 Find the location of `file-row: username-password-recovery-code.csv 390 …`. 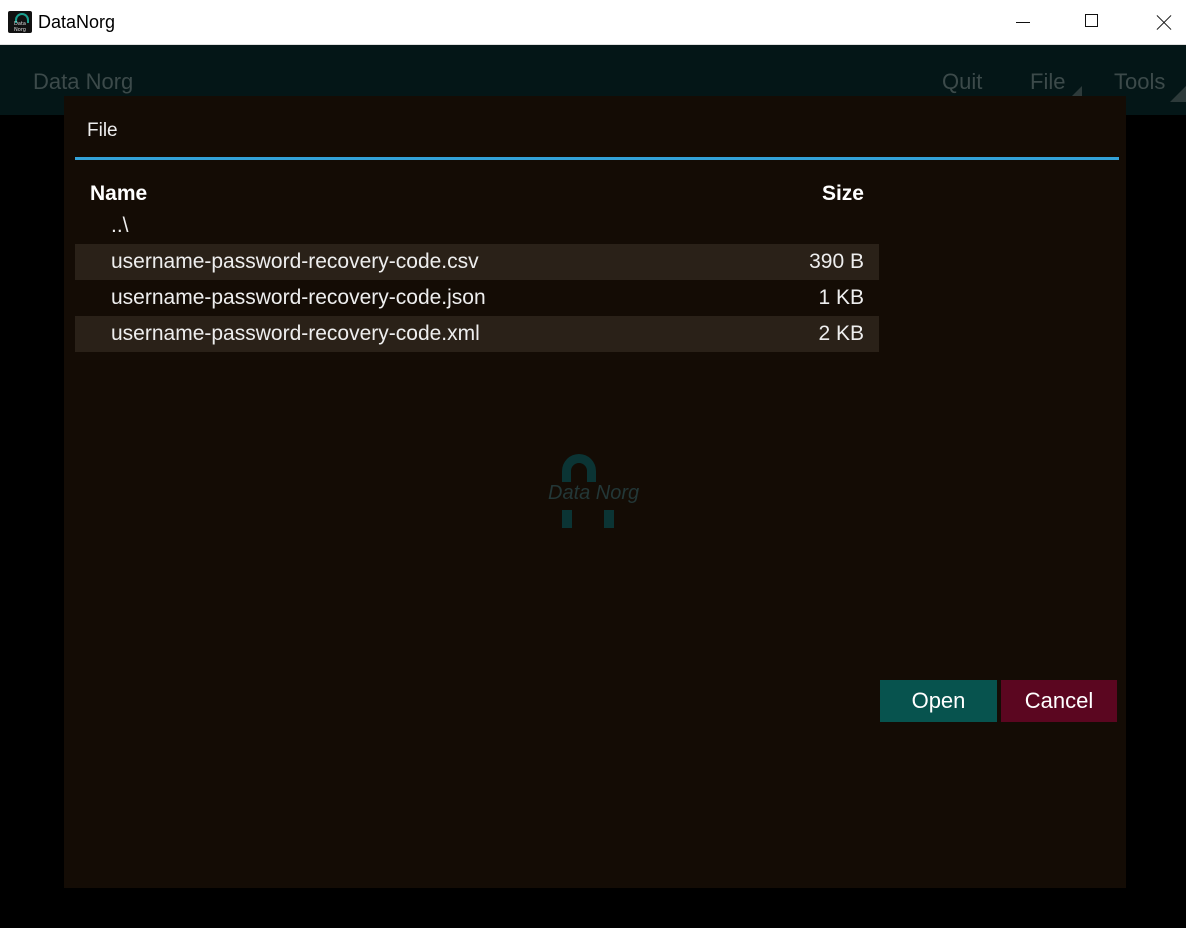

file-row: username-password-recovery-code.csv 390 … is located at coordinates (477, 262).